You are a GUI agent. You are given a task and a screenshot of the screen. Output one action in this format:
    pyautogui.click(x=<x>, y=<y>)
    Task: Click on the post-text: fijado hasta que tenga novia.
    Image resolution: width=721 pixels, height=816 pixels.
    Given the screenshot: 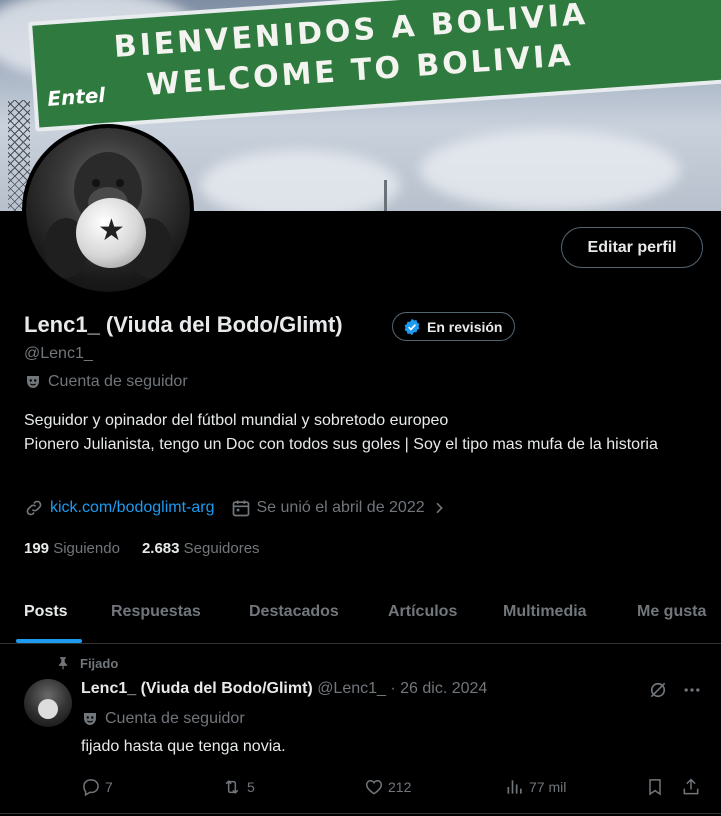 What is the action you would take?
    pyautogui.click(x=183, y=746)
    